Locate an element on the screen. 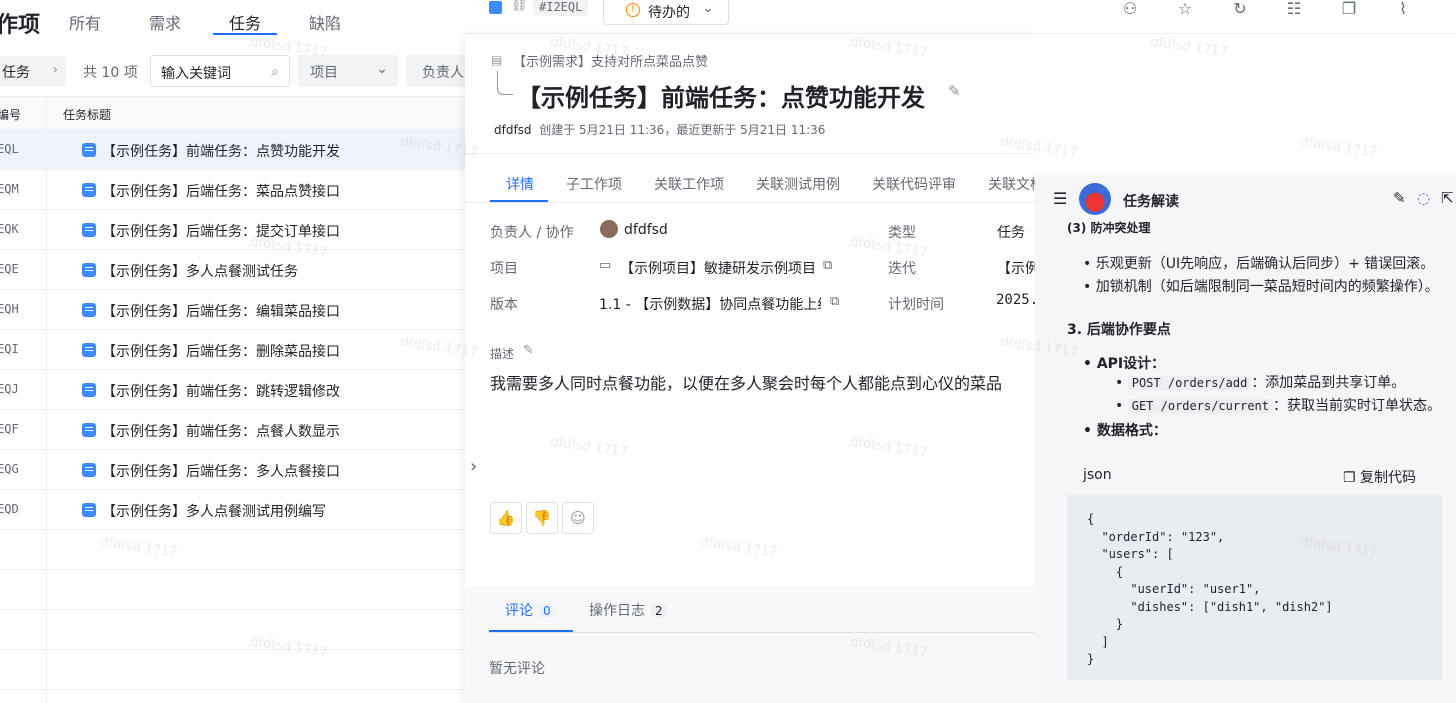  column-title: 任务标题 is located at coordinates (87, 115).